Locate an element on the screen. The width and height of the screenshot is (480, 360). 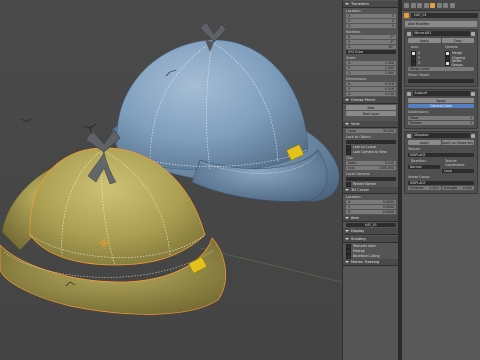
subsurf-name-field: Subsurf is located at coordinates (441, 93).